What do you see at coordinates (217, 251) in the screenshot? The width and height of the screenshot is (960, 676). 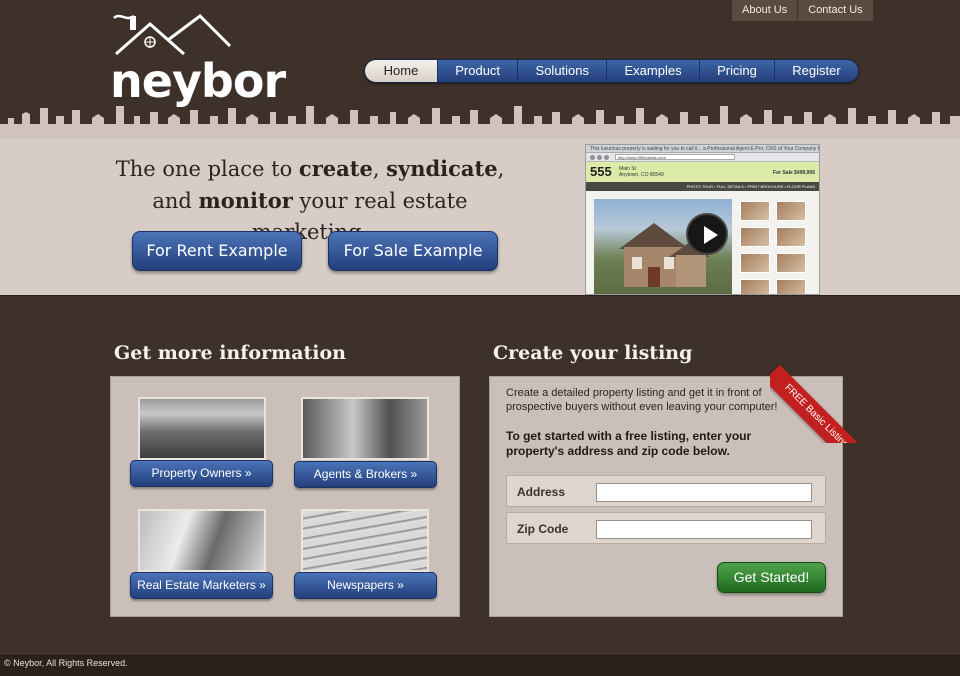 I see `for-rent-example-button: For Rent Example` at bounding box center [217, 251].